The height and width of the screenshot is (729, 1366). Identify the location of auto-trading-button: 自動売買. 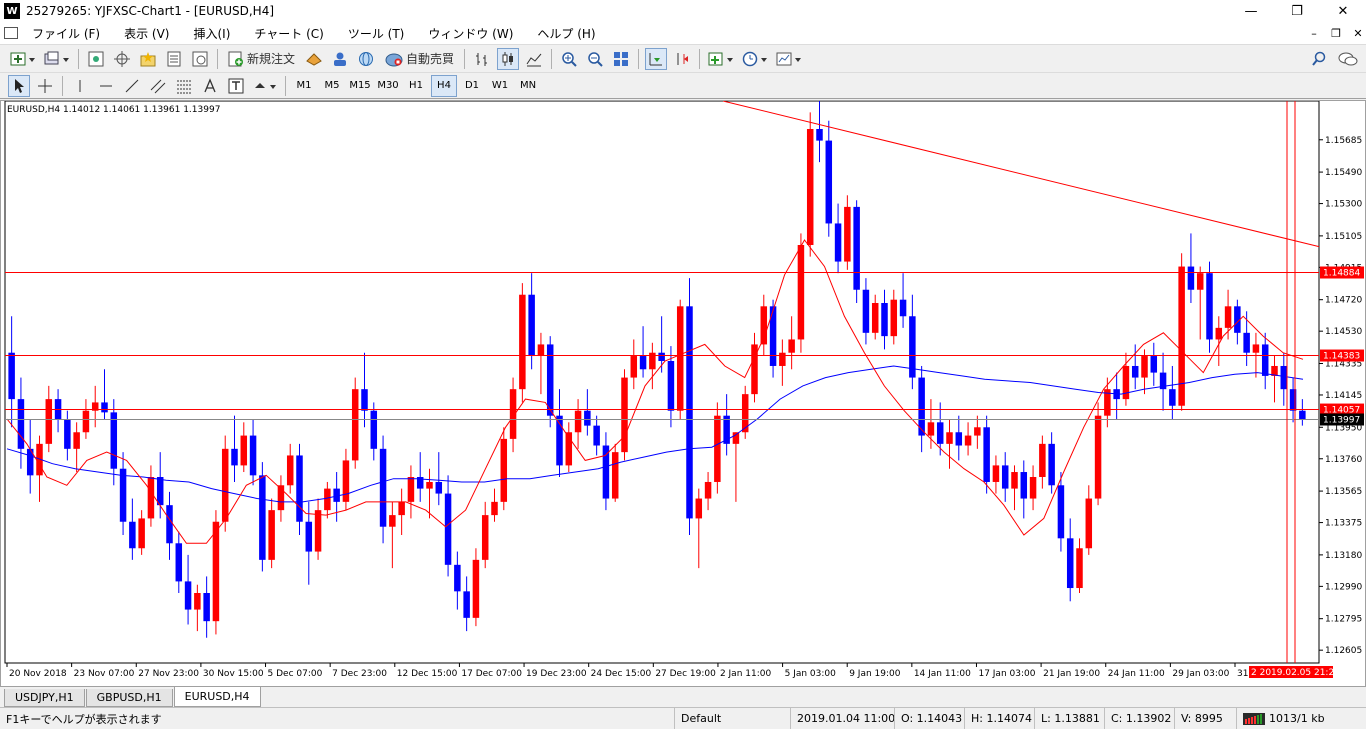
(419, 59).